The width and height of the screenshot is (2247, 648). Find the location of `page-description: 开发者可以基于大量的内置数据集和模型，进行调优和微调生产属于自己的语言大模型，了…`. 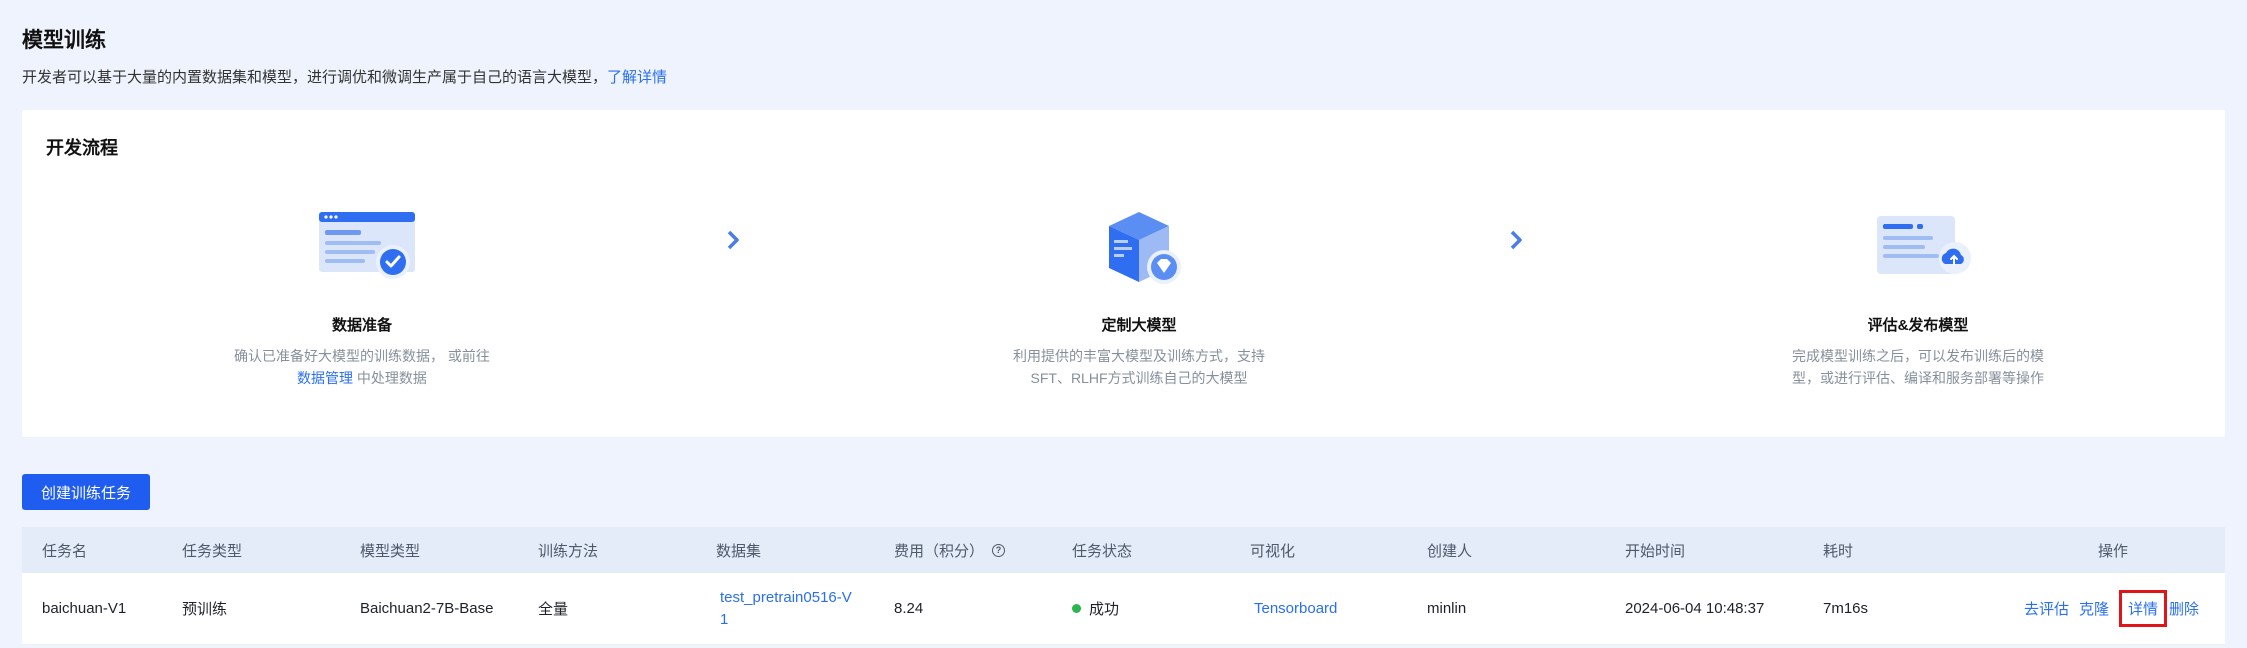

page-description: 开发者可以基于大量的内置数据集和模型，进行调优和微调生产属于自己的语言大模型，了… is located at coordinates (344, 76).